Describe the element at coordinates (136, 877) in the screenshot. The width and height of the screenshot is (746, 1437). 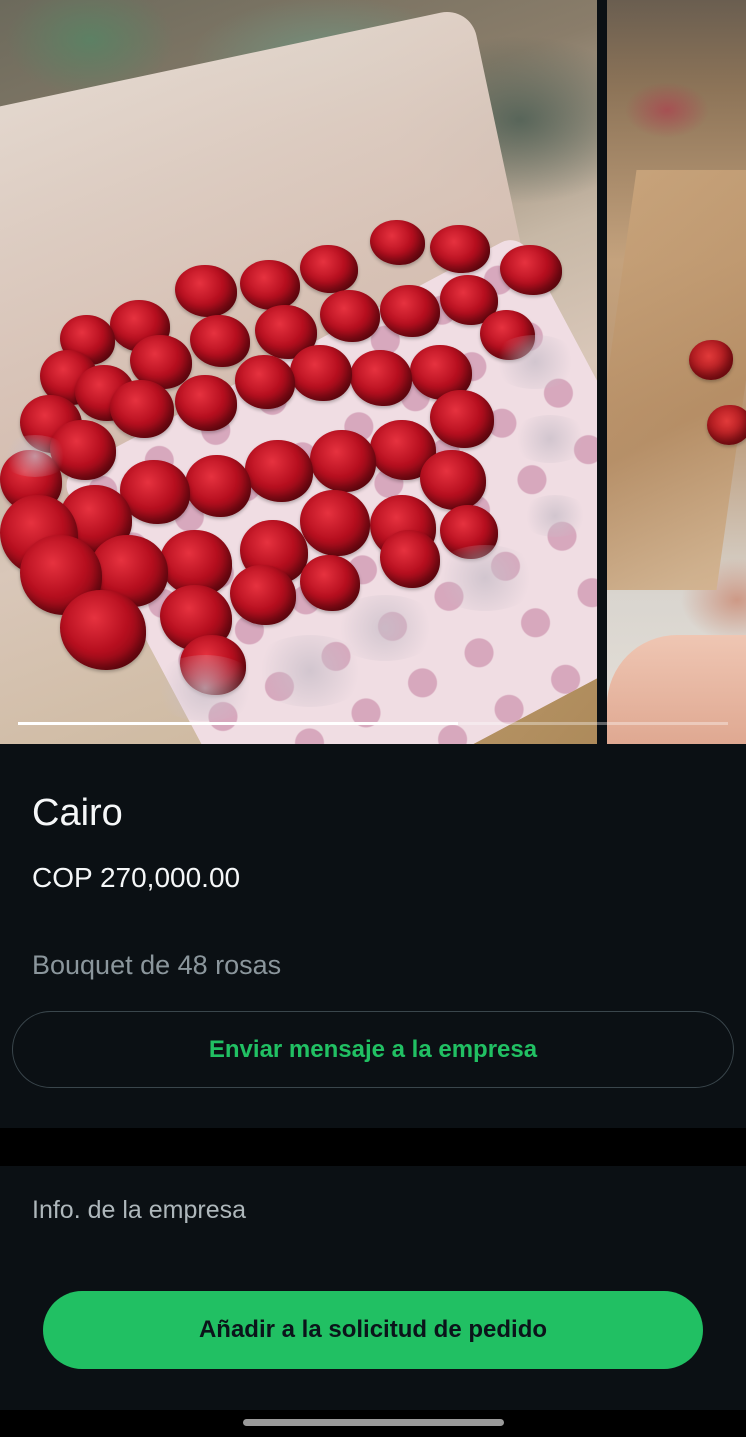
I see `product-price: COP 270,000.00` at that location.